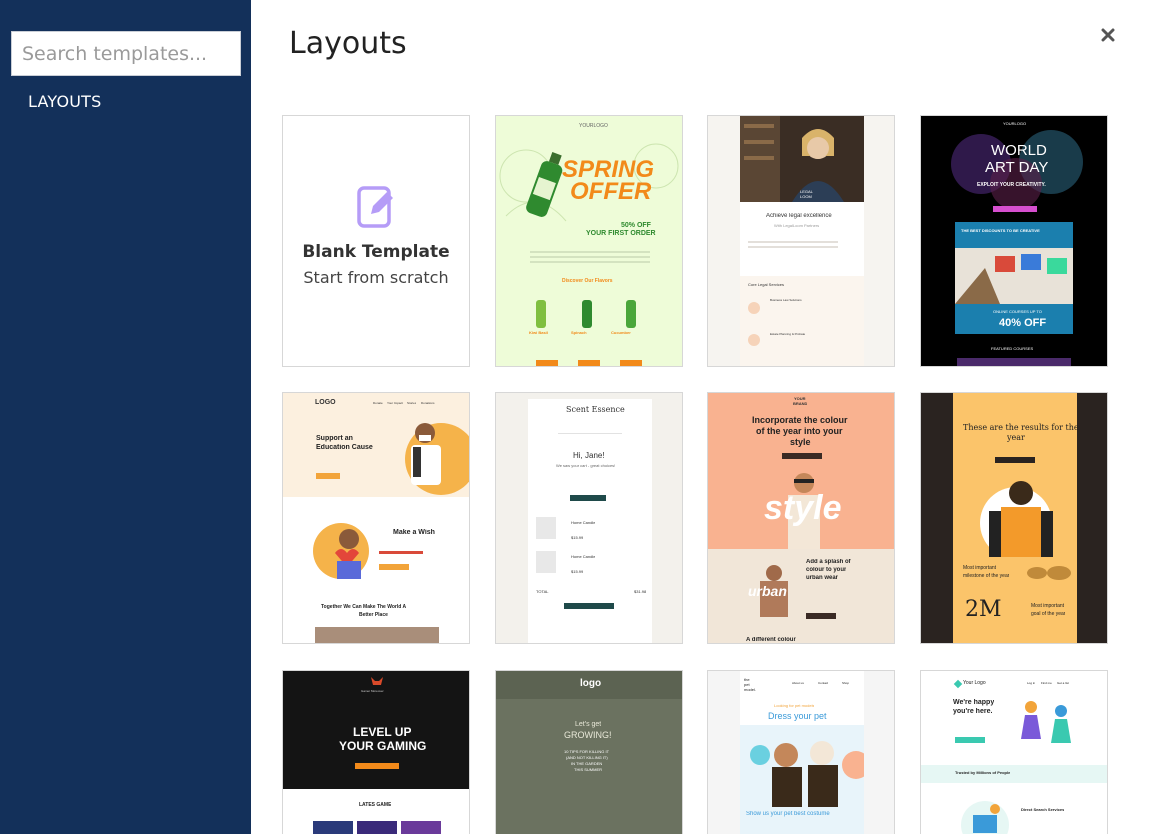 The image size is (1161, 834). What do you see at coordinates (589, 455) in the screenshot?
I see `scent-greeting: Hi, Jane!` at bounding box center [589, 455].